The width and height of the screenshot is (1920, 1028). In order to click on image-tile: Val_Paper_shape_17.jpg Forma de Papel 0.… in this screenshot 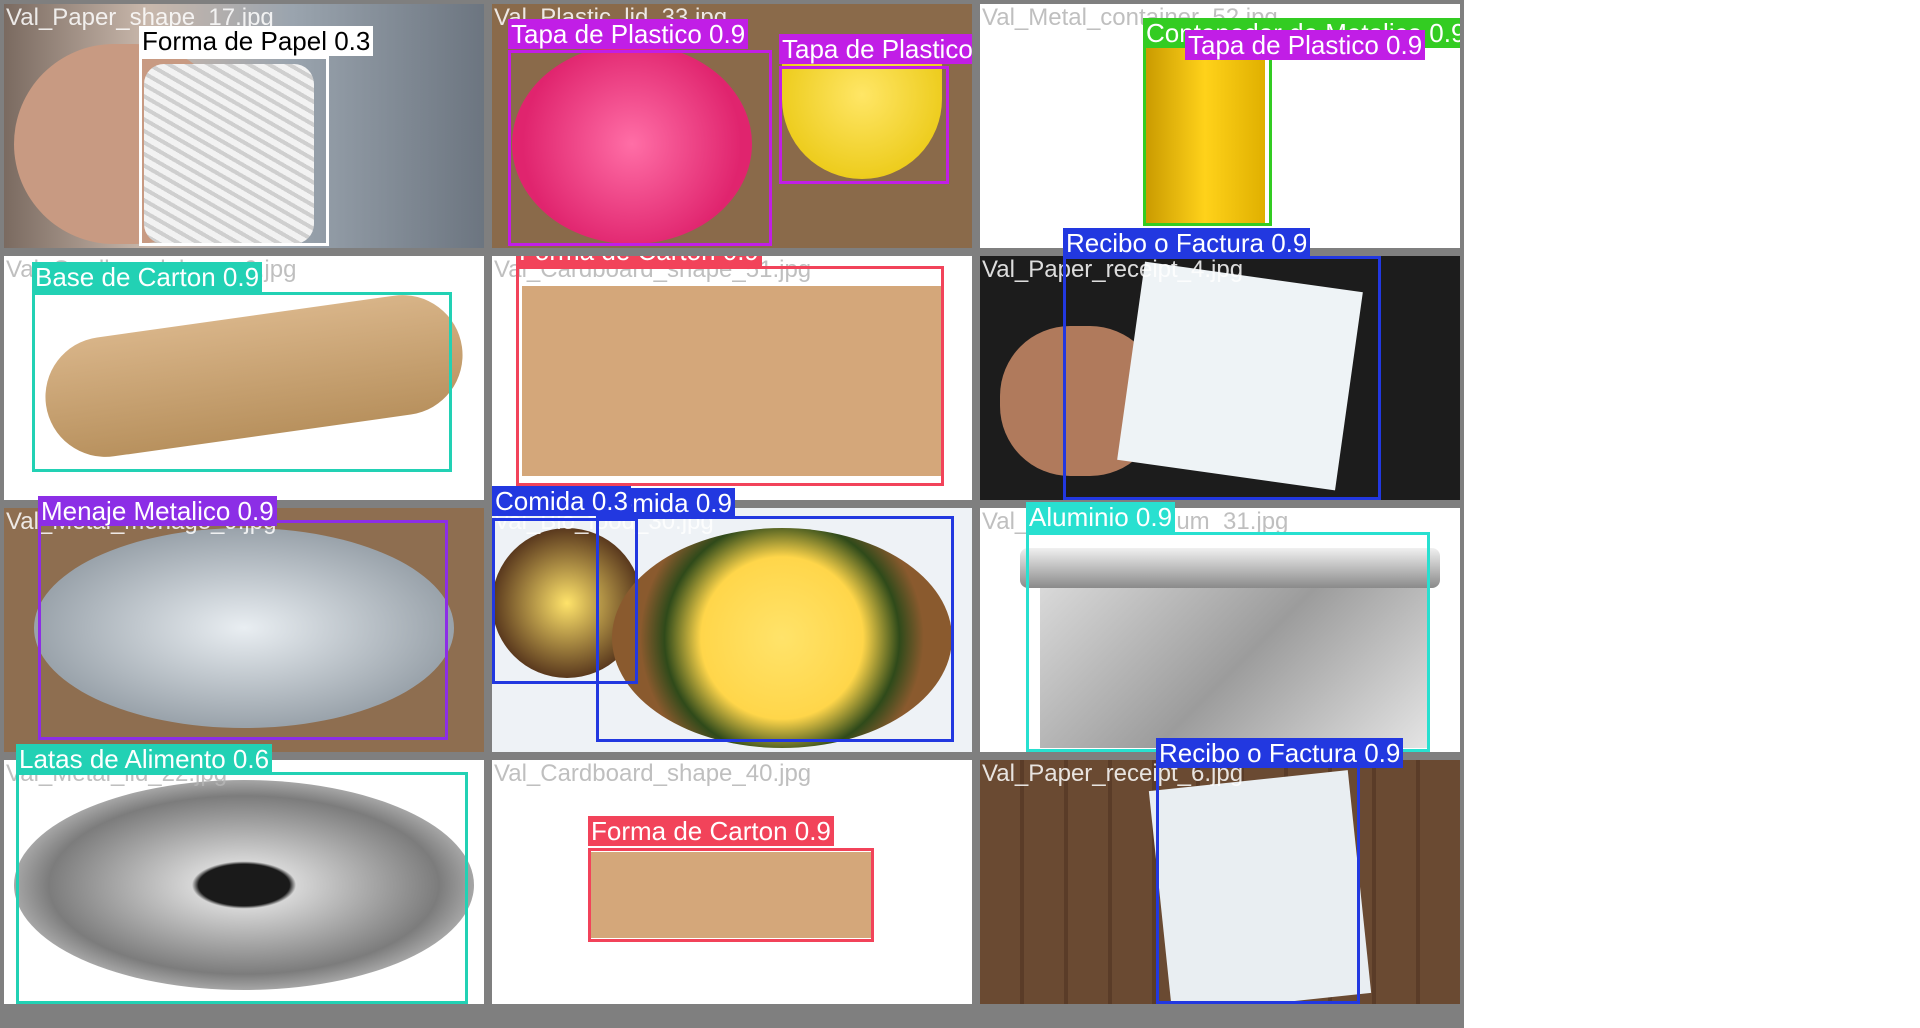, I will do `click(244, 126)`.